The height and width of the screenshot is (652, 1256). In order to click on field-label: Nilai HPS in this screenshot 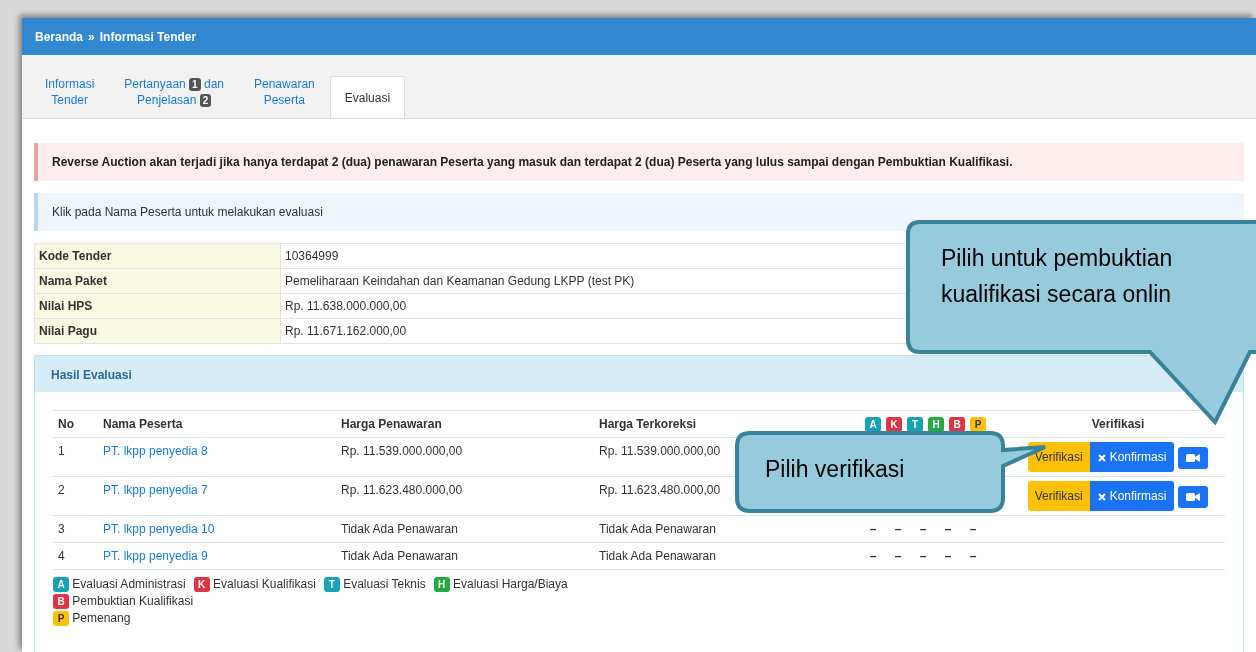, I will do `click(157, 306)`.